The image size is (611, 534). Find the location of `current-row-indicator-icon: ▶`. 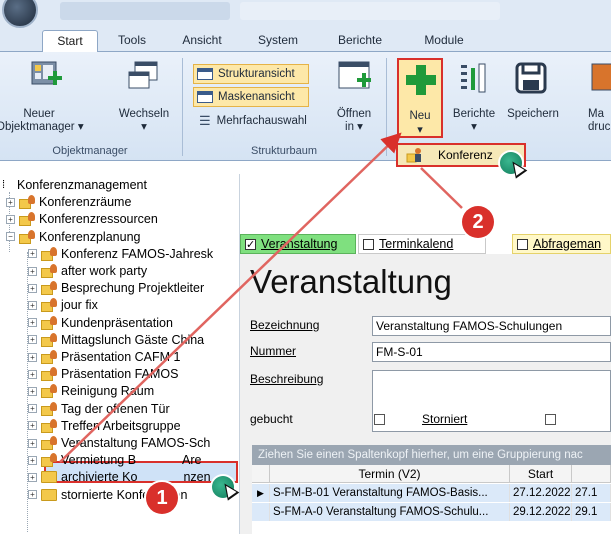

current-row-indicator-icon: ▶ is located at coordinates (261, 493).